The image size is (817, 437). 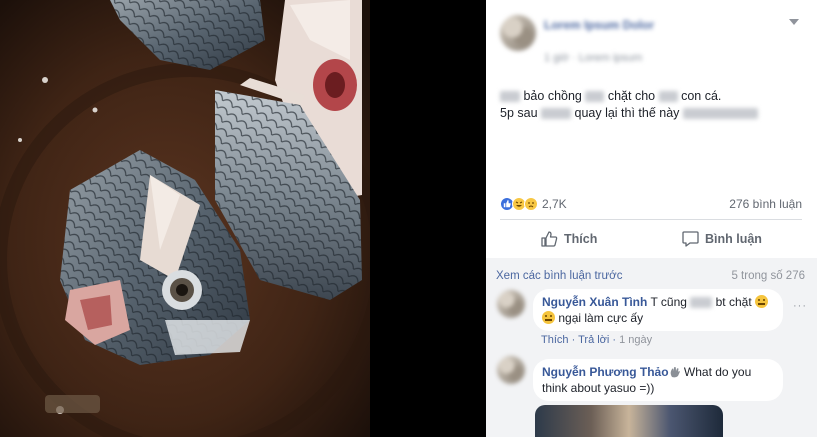 I want to click on comment-icon, so click(x=690, y=239).